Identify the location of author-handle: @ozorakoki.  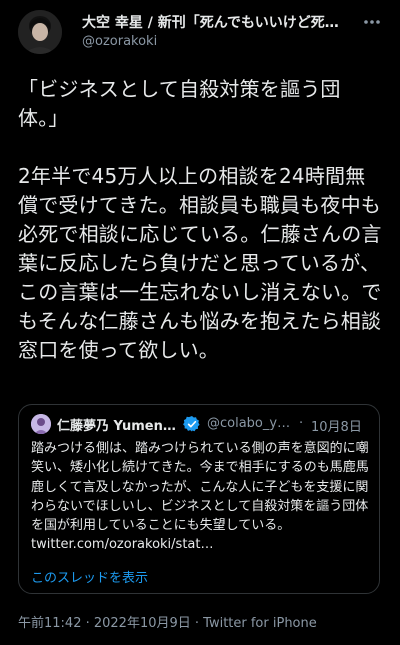
(216, 42).